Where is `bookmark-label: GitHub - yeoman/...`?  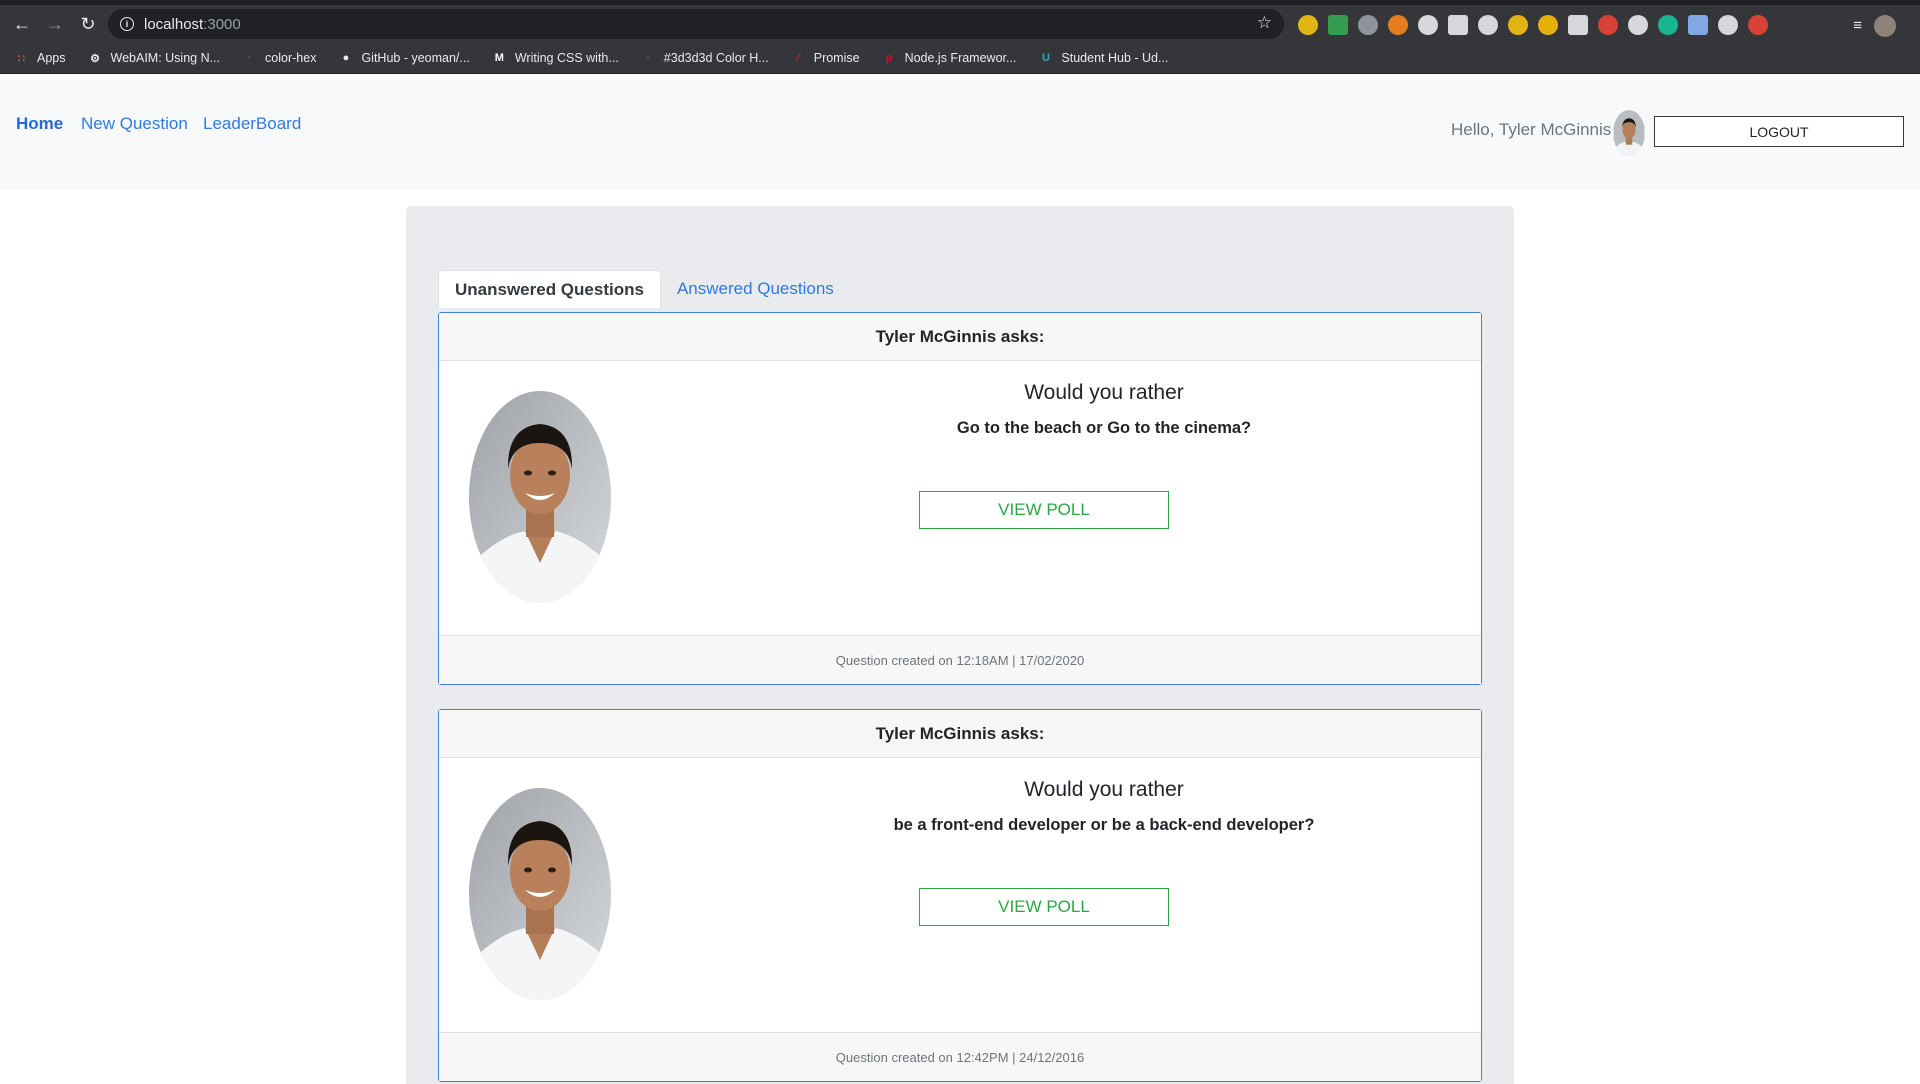 bookmark-label: GitHub - yeoman/... is located at coordinates (415, 58).